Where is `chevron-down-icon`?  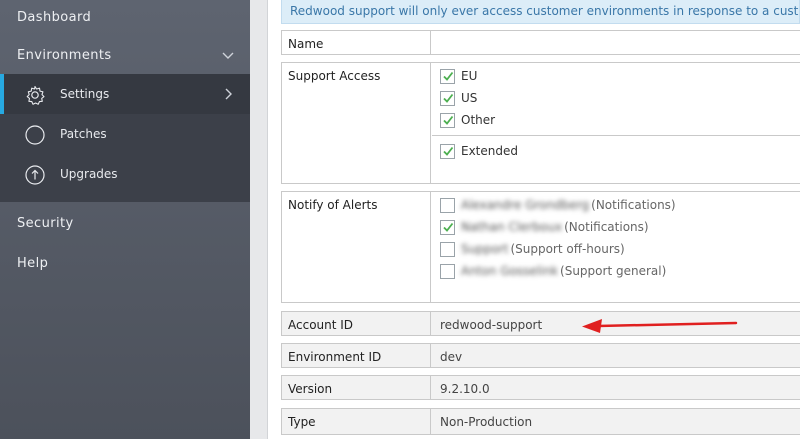
chevron-down-icon is located at coordinates (228, 55).